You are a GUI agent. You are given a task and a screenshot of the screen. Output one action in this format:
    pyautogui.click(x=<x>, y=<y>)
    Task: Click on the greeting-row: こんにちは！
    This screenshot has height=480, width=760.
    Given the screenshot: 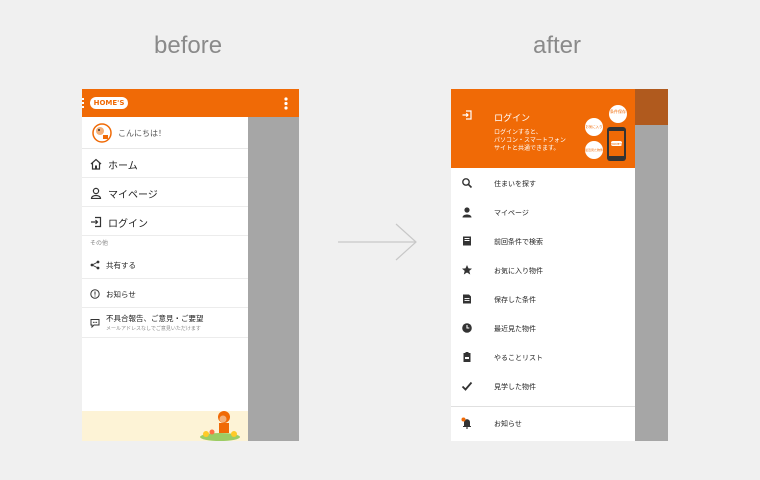 What is the action you would take?
    pyautogui.click(x=165, y=133)
    